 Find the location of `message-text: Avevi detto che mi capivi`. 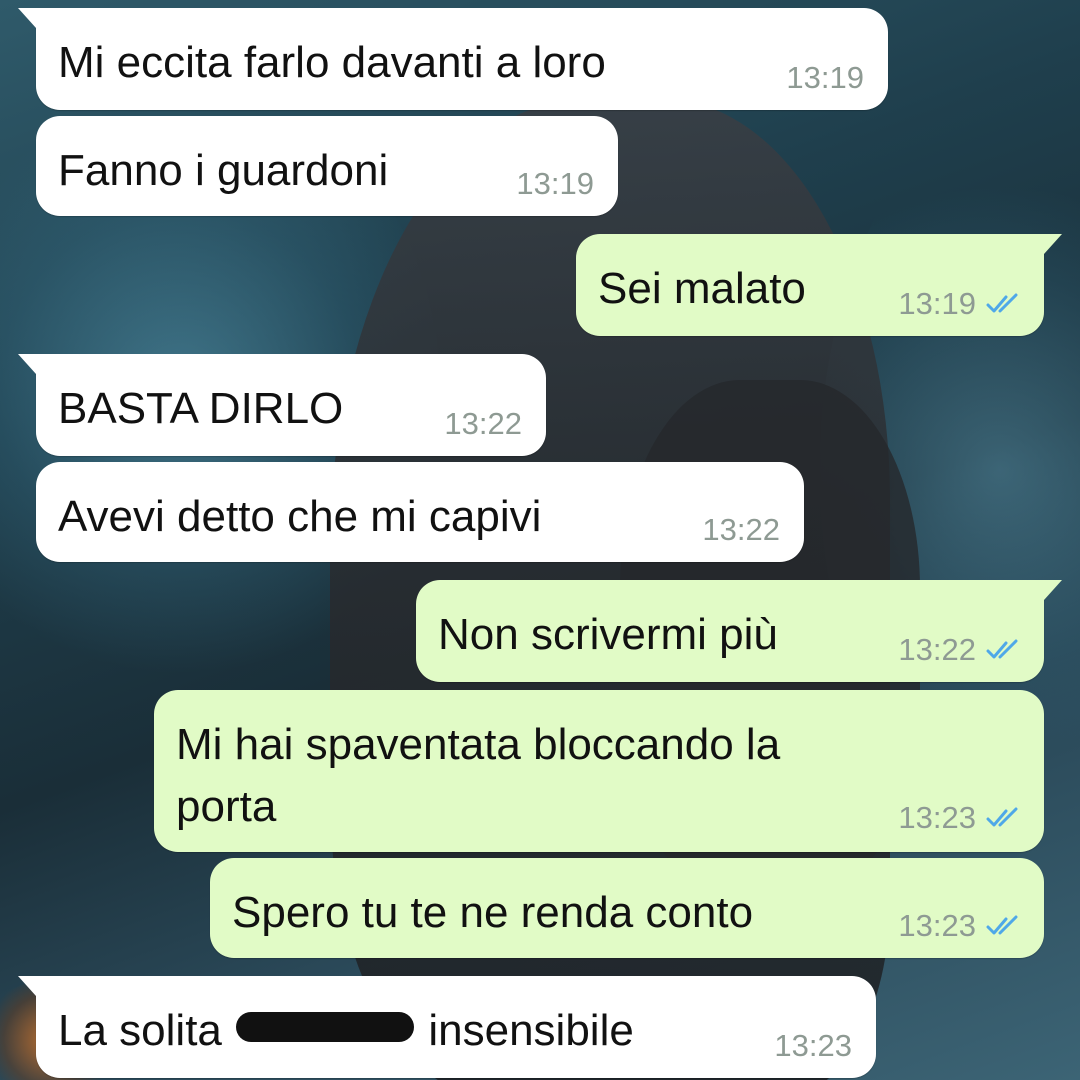

message-text: Avevi detto che mi capivi is located at coordinates (300, 516).